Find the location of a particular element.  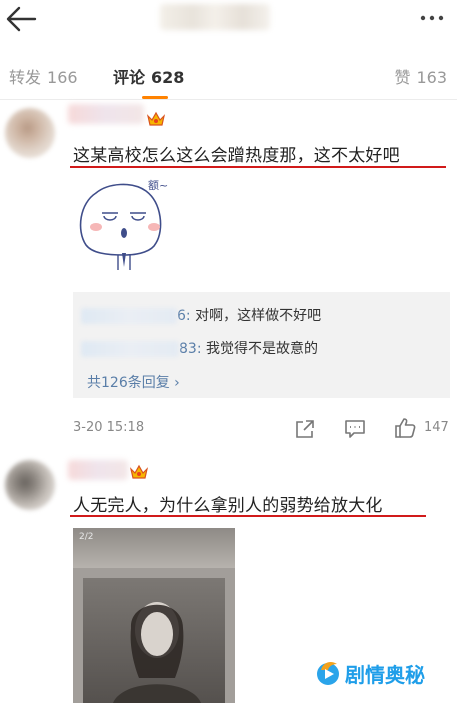

watermark-text: 剧情奥秘 is located at coordinates (385, 675).